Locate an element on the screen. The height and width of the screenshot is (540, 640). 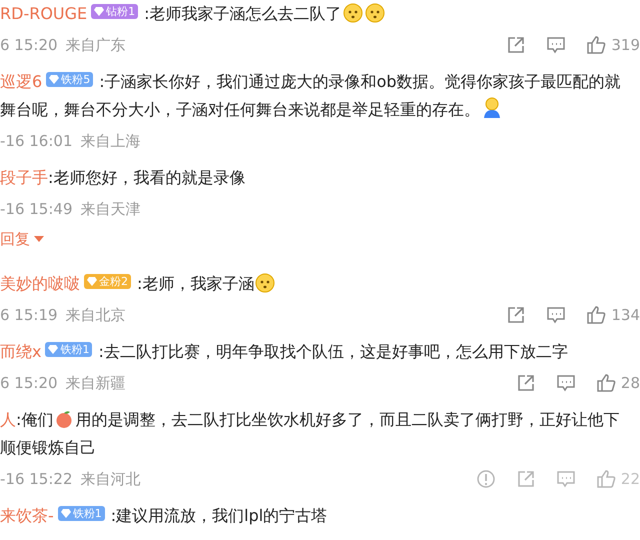
location-label: 来自新疆 is located at coordinates (96, 383).